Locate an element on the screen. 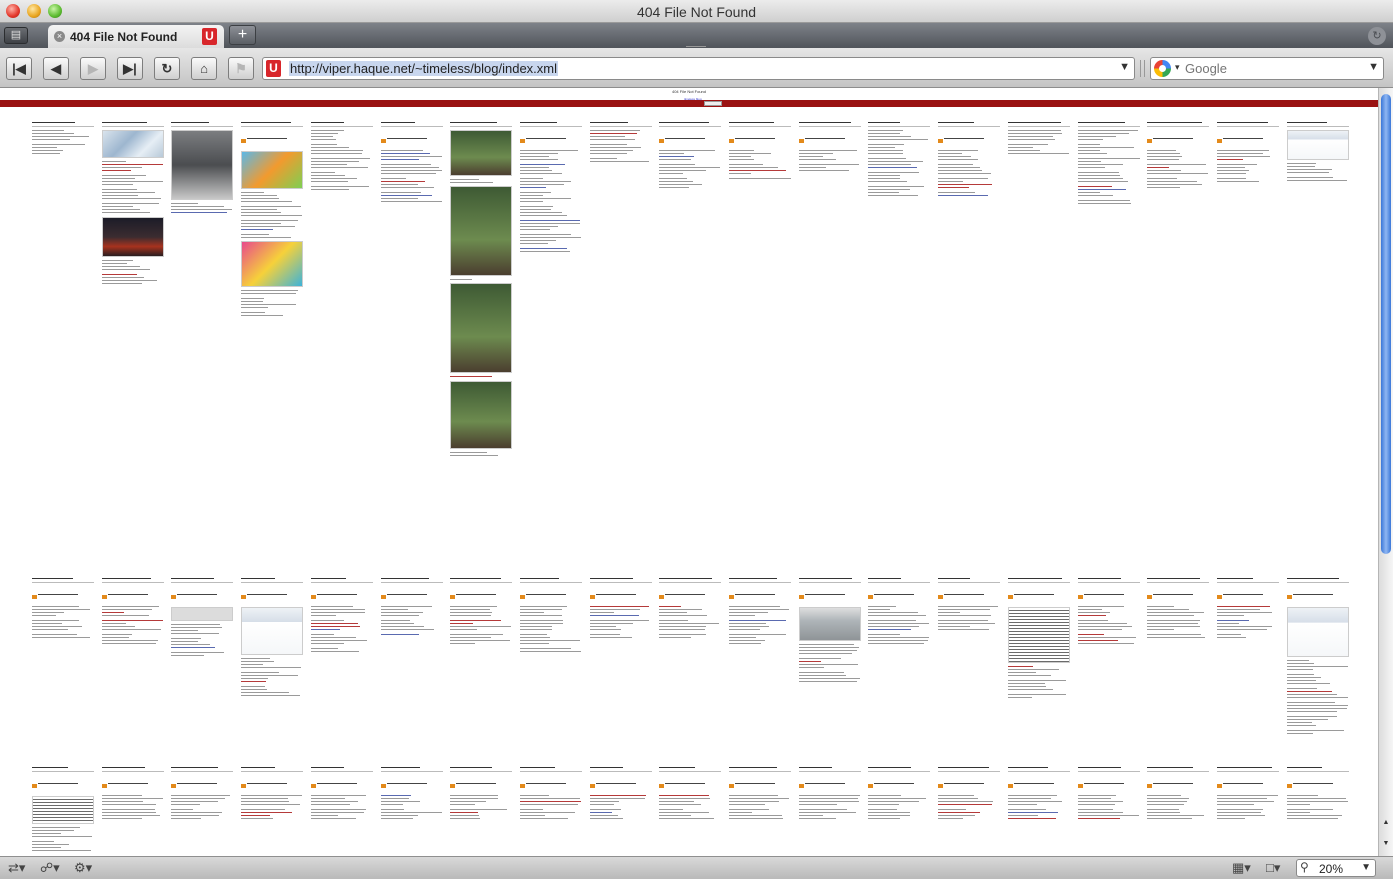 The height and width of the screenshot is (879, 1393). search-engine-dropdown-icon: ▾ is located at coordinates (1177, 67).